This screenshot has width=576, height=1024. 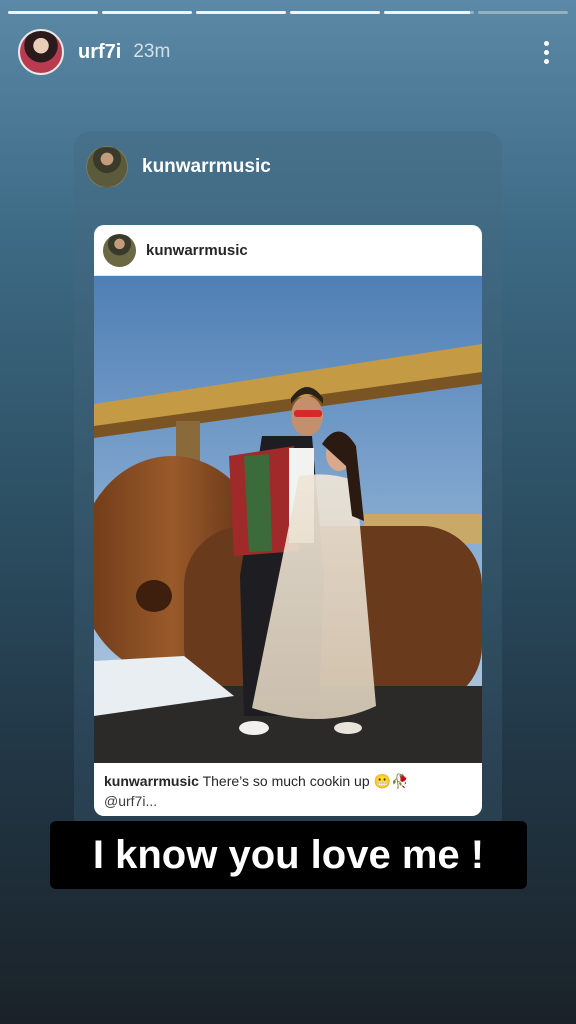 I want to click on post-header: kunwarrmusic, so click(x=288, y=250).